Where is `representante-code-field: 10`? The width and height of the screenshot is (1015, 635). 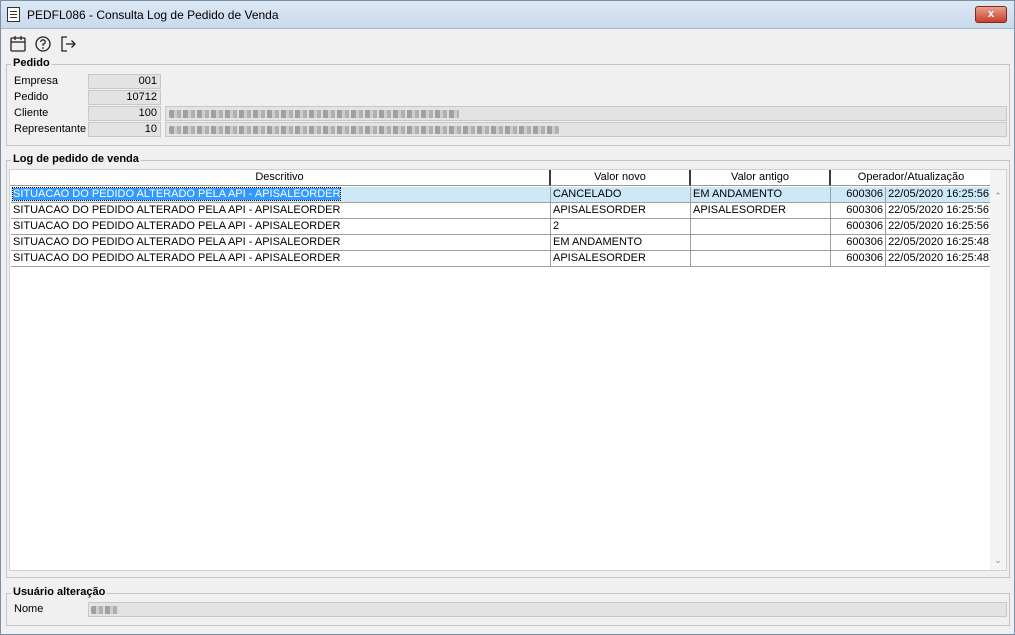
representante-code-field: 10 is located at coordinates (124, 129).